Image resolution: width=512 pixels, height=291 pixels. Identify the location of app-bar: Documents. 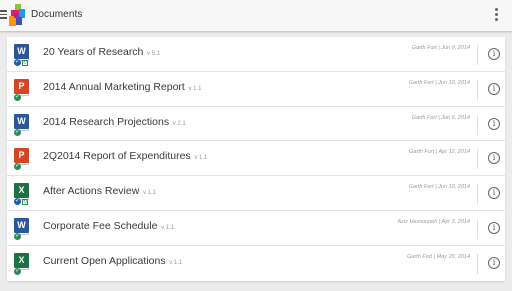
(256, 15).